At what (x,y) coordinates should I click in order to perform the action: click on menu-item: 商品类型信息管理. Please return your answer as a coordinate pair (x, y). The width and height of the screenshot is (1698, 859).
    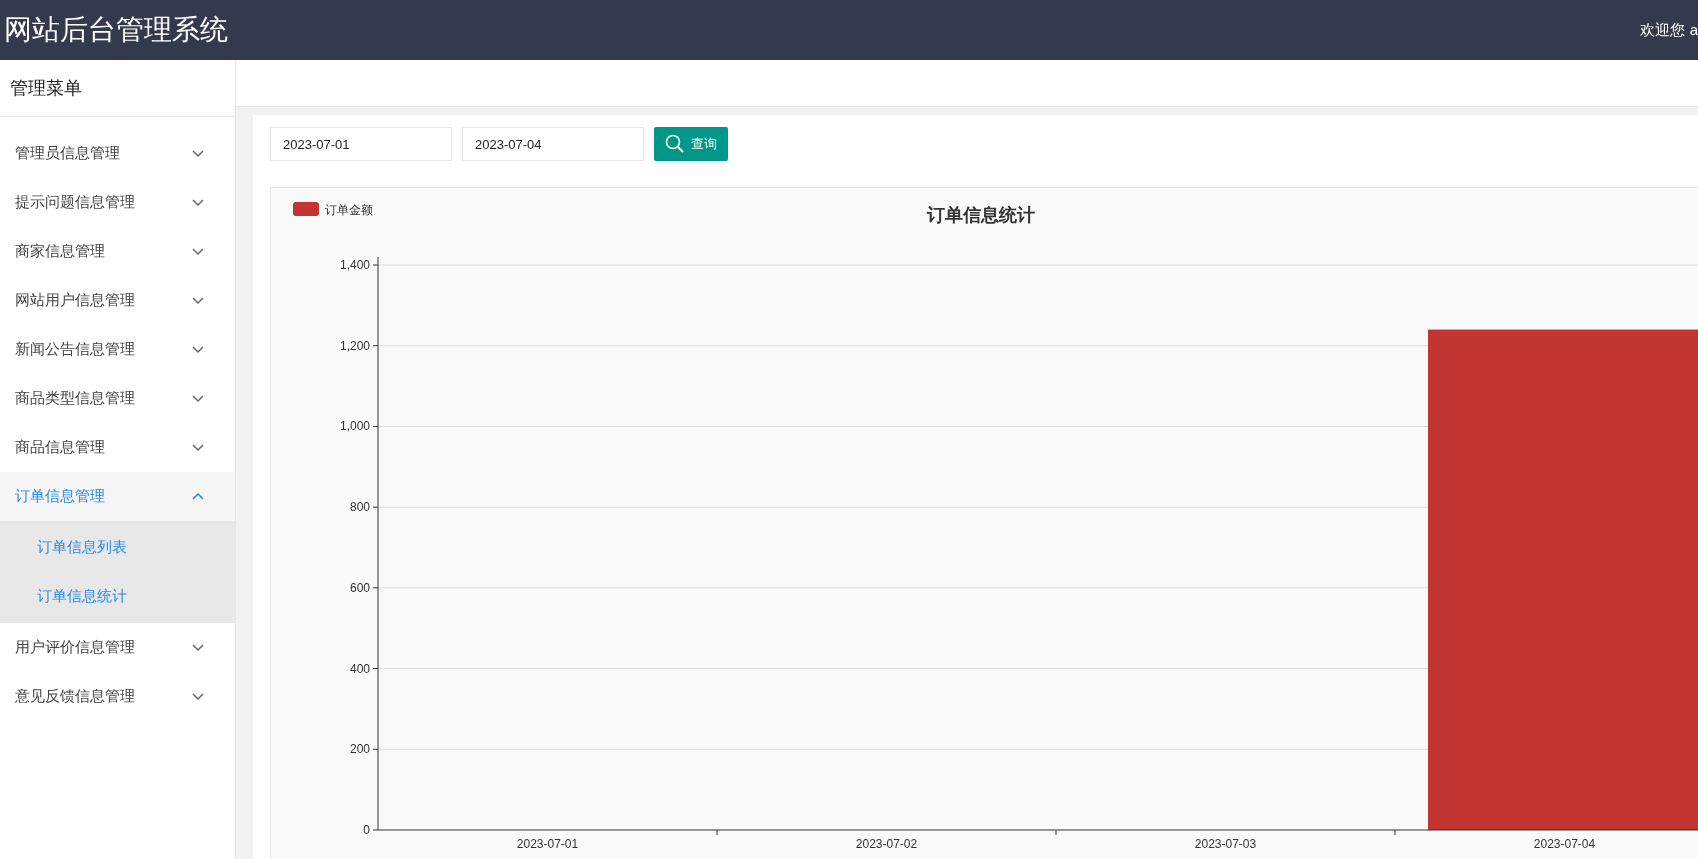
    Looking at the image, I should click on (117, 398).